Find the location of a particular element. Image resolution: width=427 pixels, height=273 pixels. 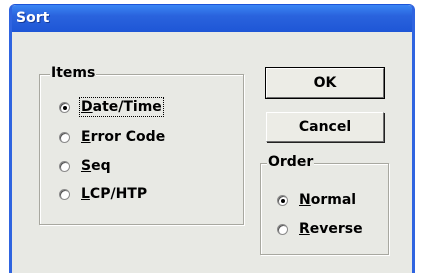

radio-option-seq: Seq is located at coordinates (85, 166).